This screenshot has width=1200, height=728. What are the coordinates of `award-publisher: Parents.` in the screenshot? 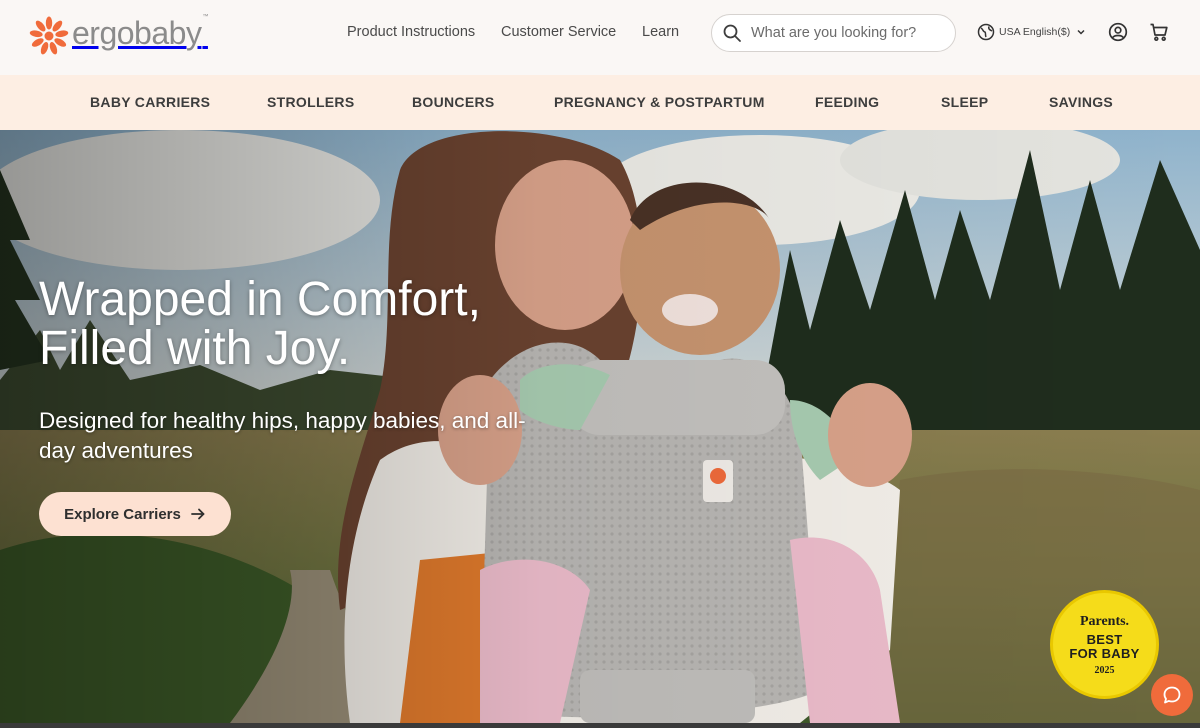 It's located at (1104, 621).